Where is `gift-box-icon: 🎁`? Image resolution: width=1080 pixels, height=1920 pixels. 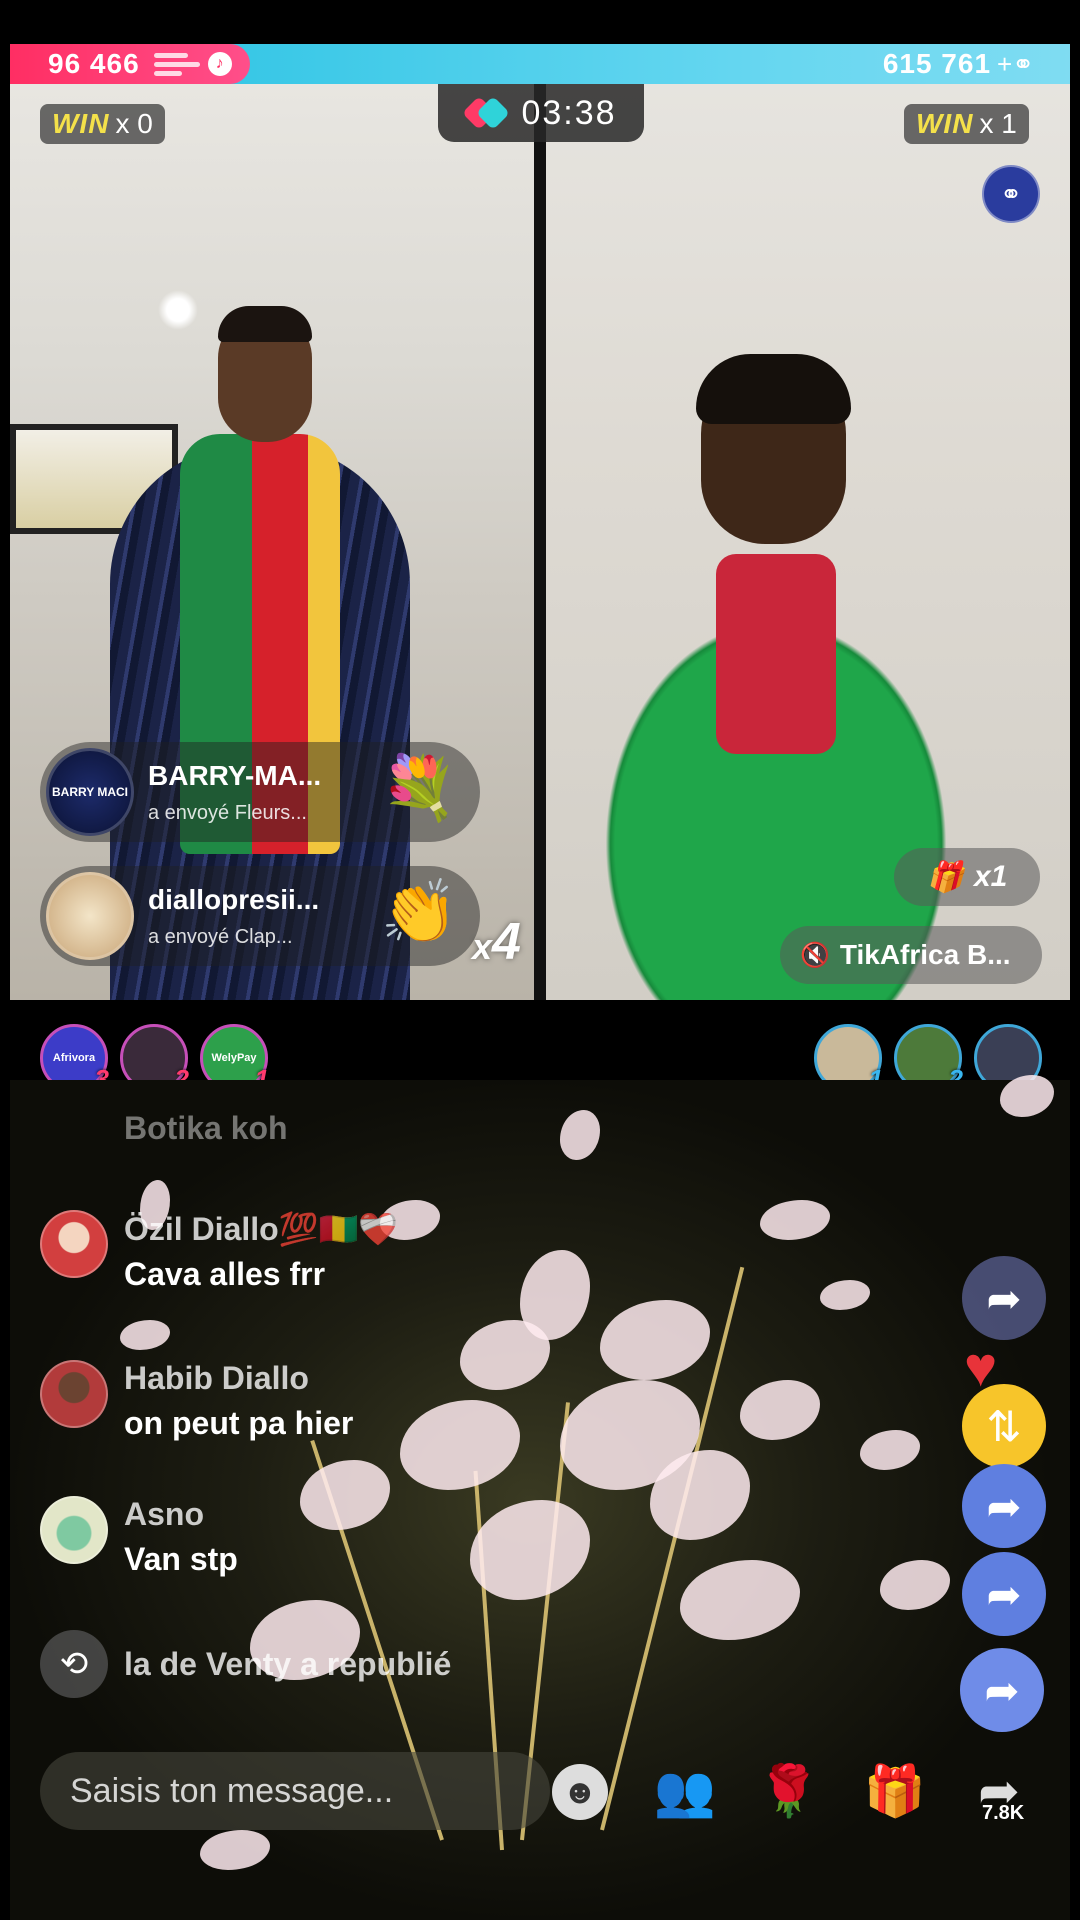
gift-box-icon: 🎁 is located at coordinates (945, 877).